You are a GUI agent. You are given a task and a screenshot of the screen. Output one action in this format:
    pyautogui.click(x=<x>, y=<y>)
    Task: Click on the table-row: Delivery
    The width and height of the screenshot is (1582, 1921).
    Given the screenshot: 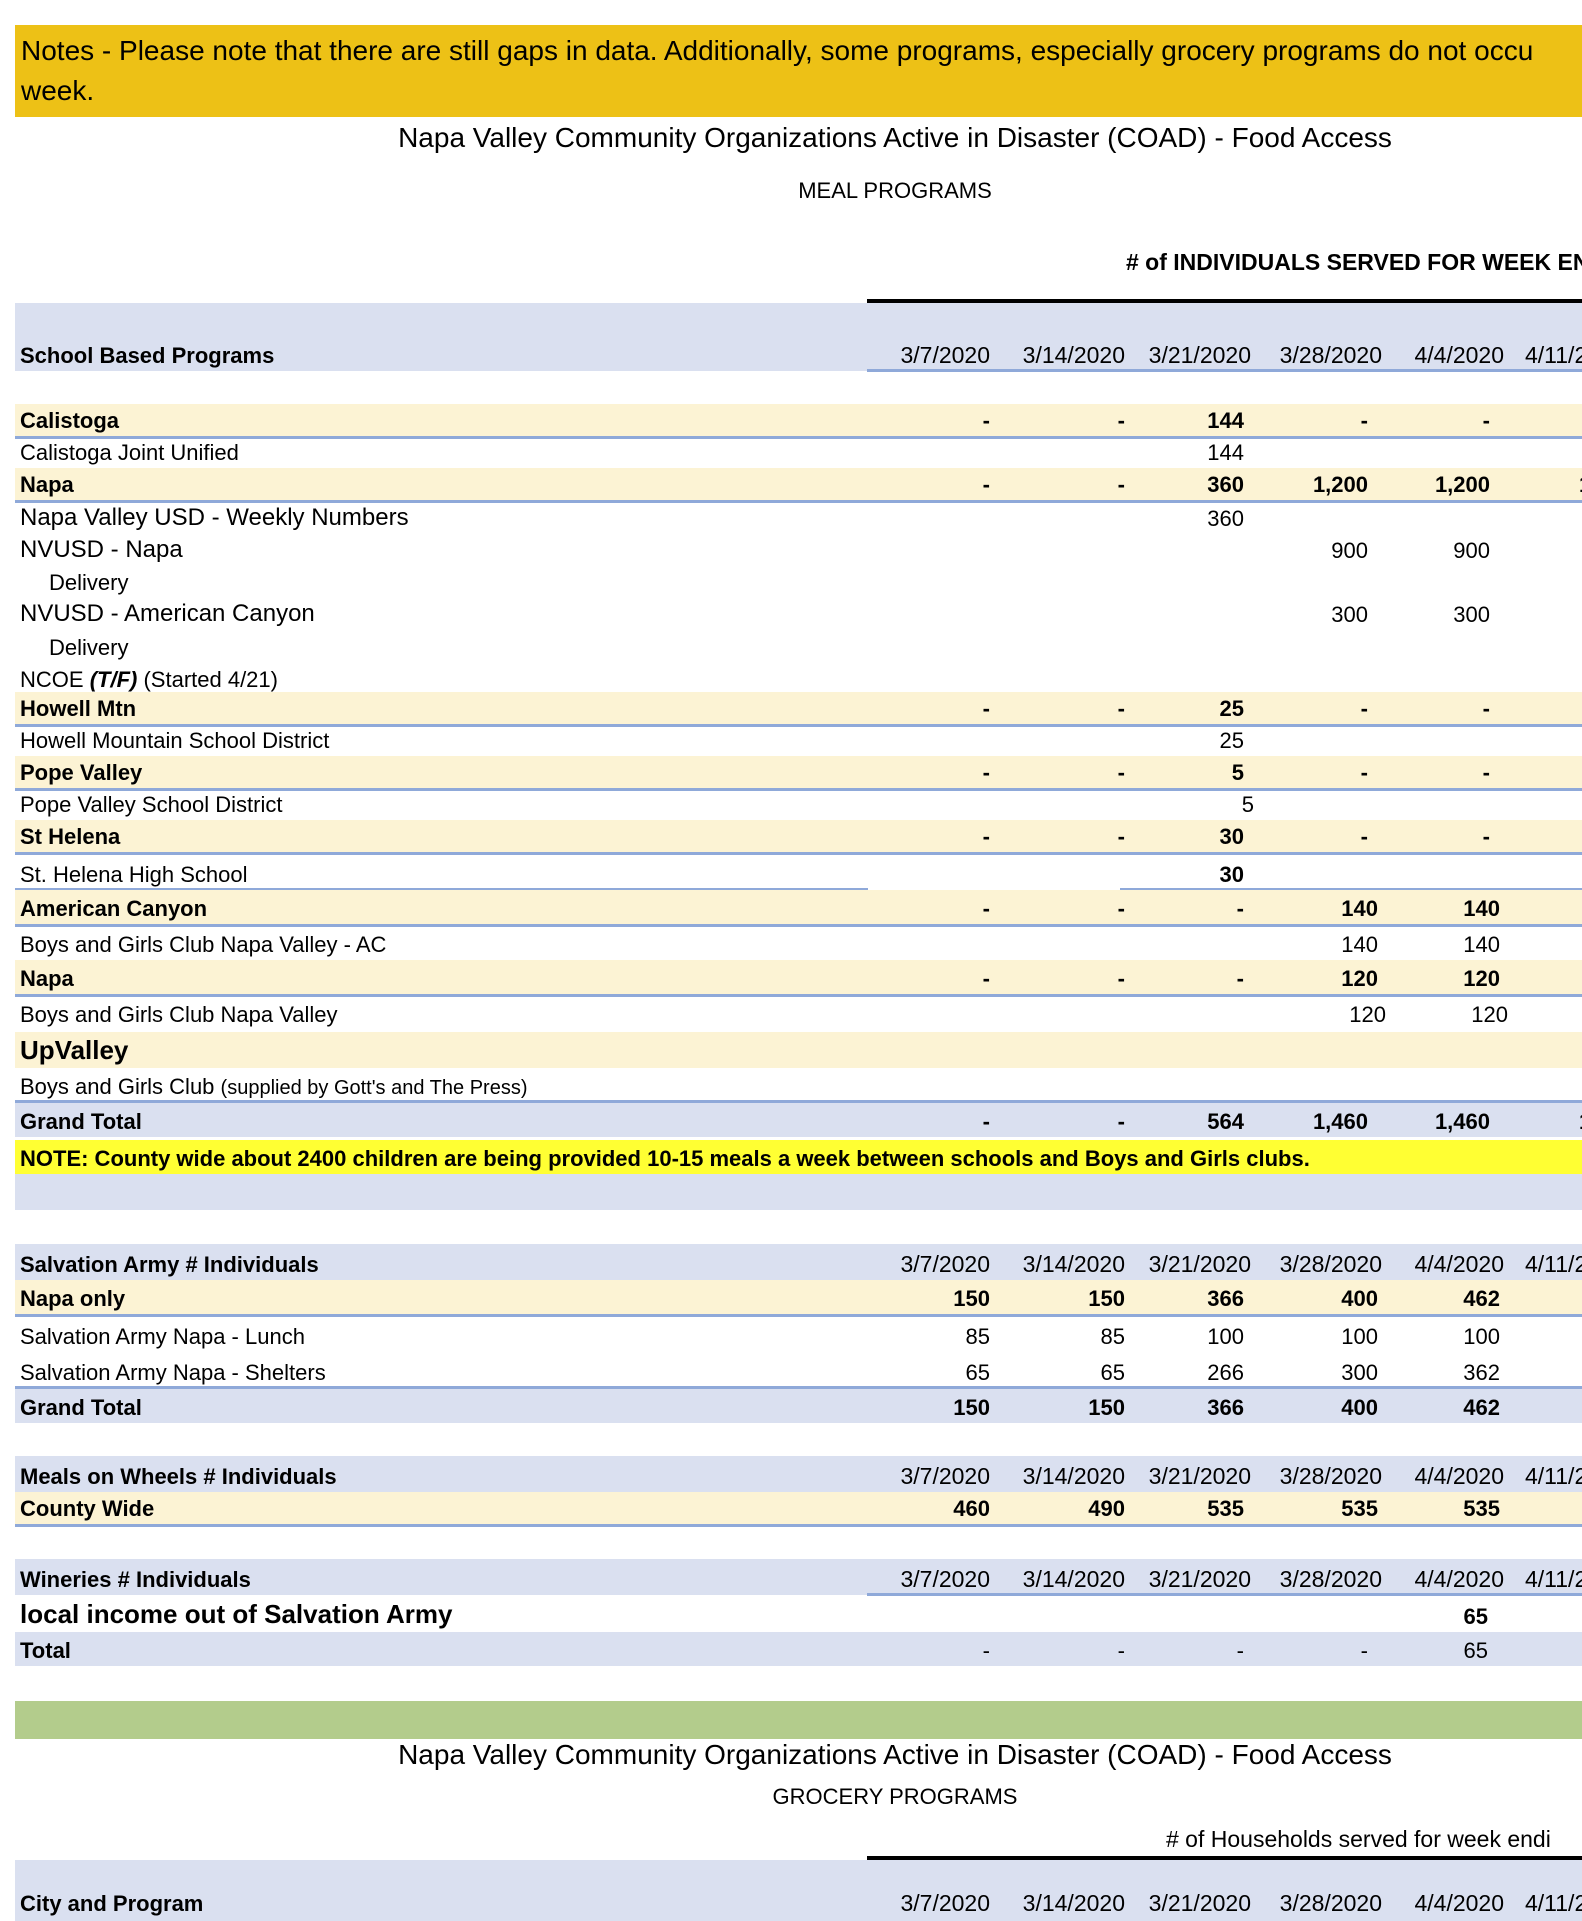 What is the action you would take?
    pyautogui.click(x=798, y=582)
    